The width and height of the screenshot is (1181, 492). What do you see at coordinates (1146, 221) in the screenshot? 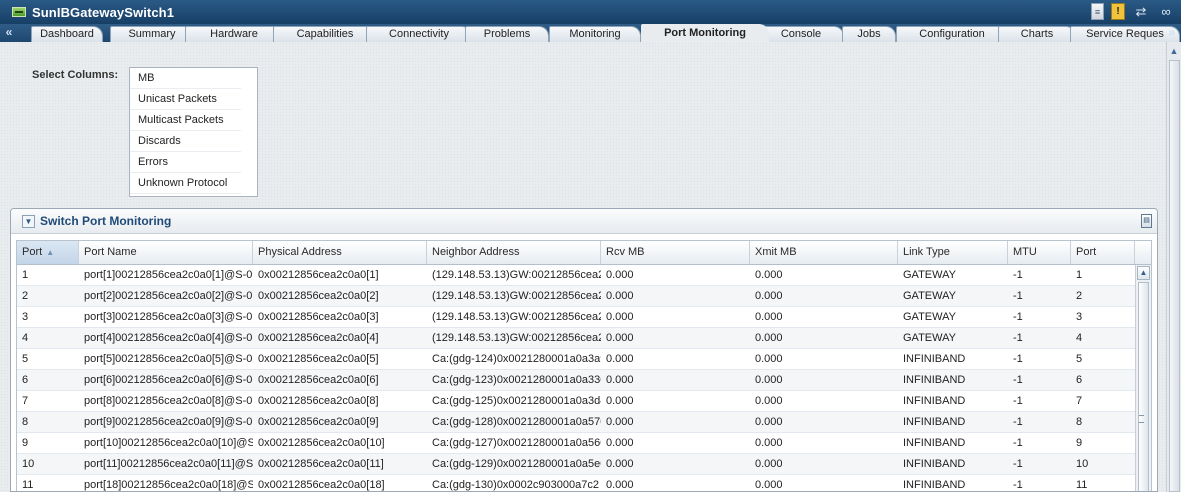
I see `export-icon: ▤` at bounding box center [1146, 221].